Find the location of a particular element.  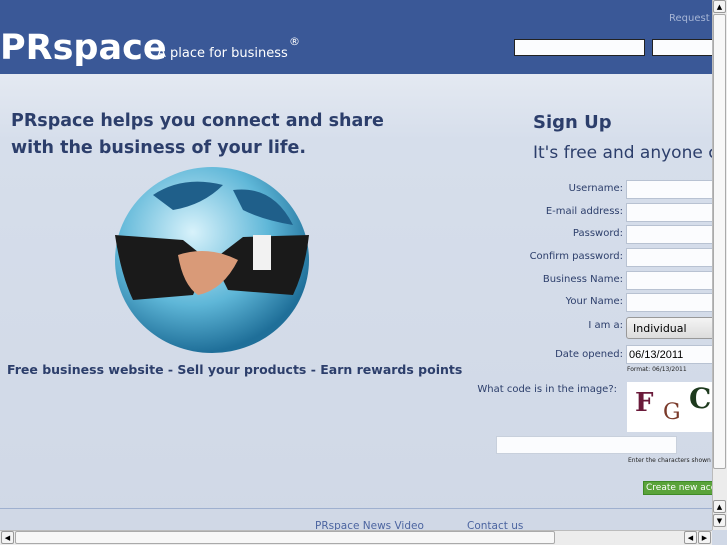

captcha-hint: Enter the characters shown is located at coordinates (669, 460).